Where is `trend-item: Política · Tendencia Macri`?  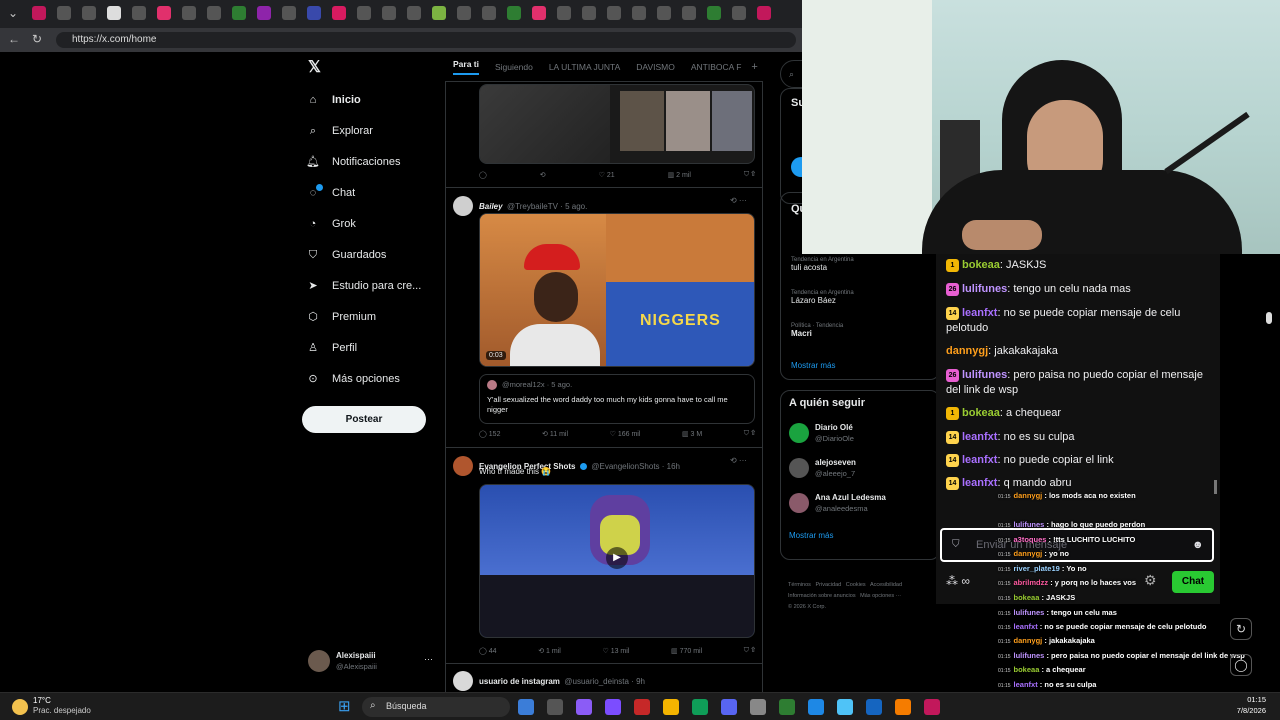 trend-item: Política · Tendencia Macri is located at coordinates (817, 330).